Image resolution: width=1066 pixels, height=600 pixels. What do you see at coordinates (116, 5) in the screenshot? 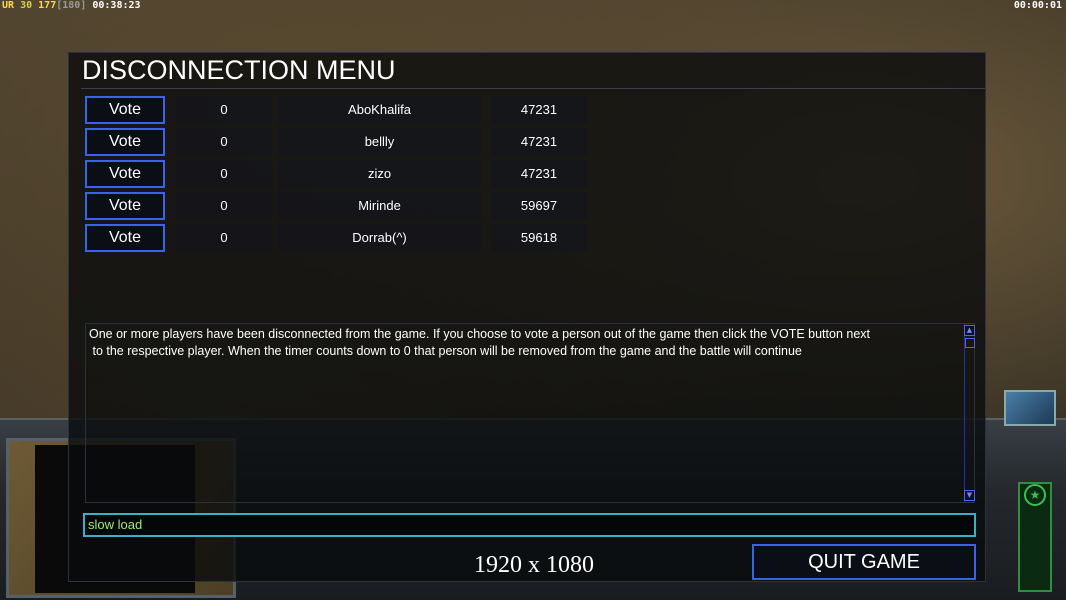
I see `elapsed-time: 00:38:23` at bounding box center [116, 5].